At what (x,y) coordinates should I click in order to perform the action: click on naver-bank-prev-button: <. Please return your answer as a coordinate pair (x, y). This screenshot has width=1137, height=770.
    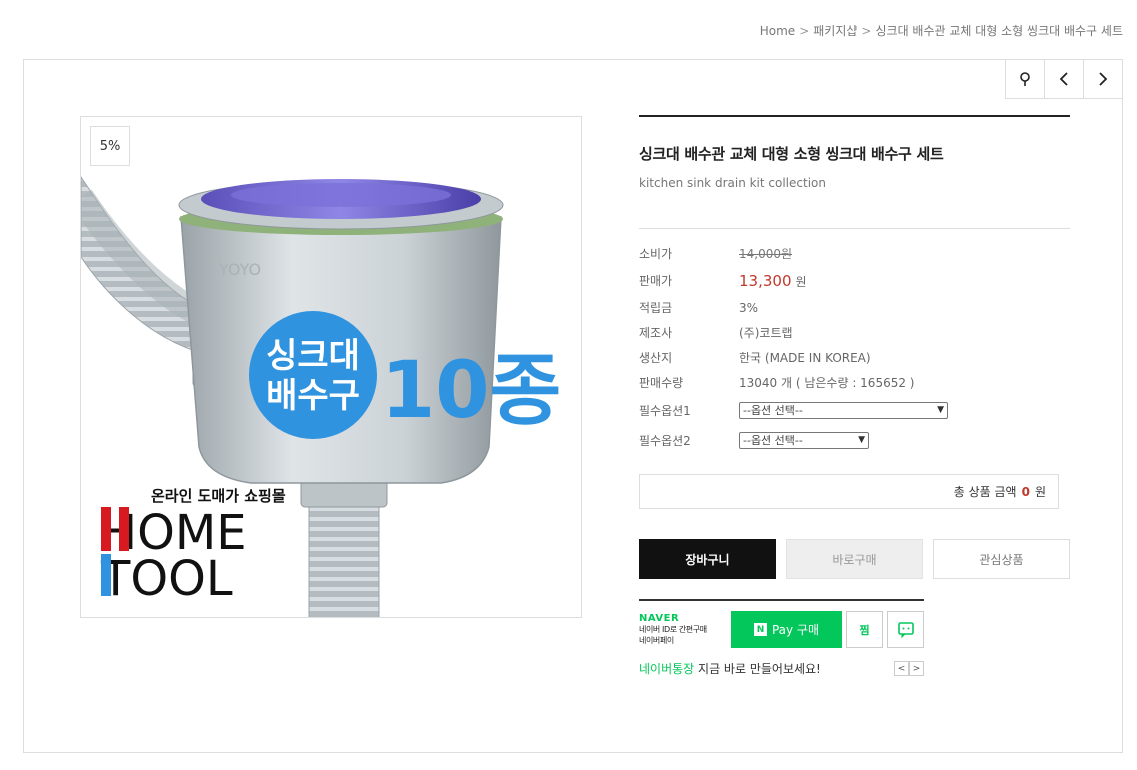
    Looking at the image, I should click on (901, 668).